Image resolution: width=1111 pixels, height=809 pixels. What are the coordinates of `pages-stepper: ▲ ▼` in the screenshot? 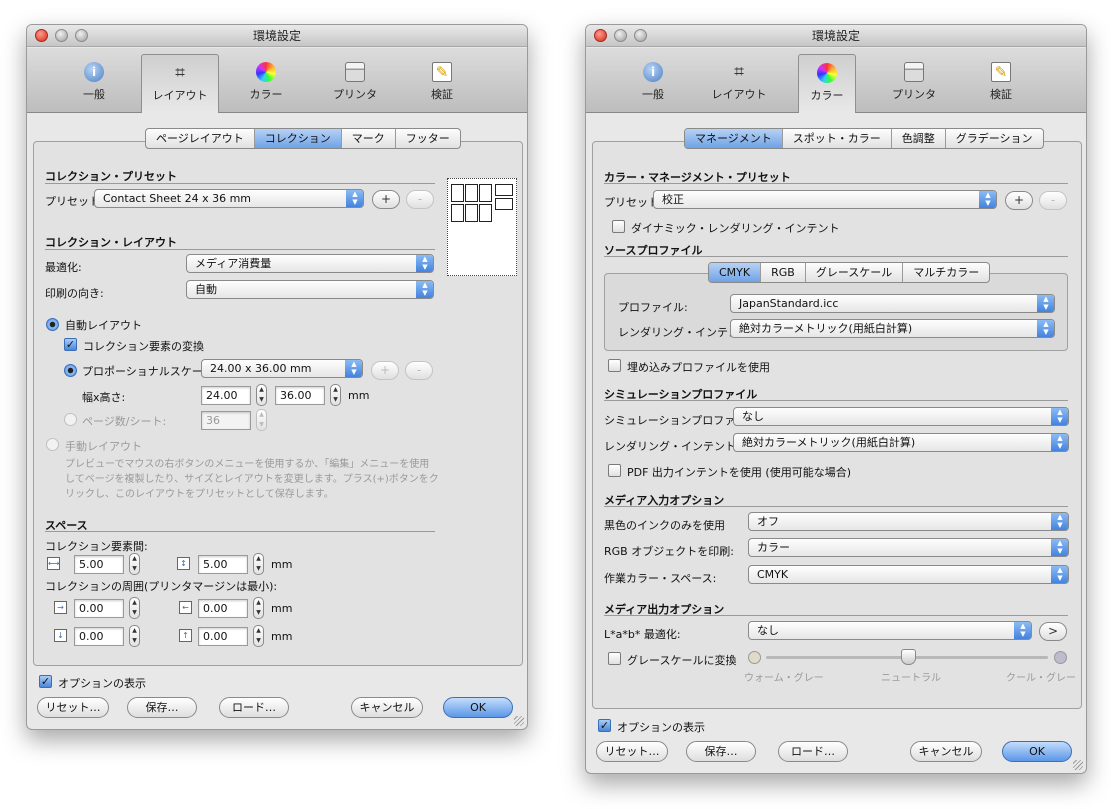 It's located at (261, 420).